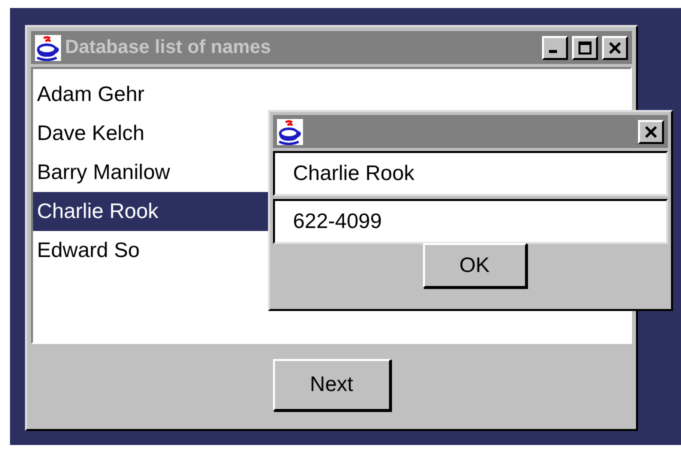  Describe the element at coordinates (331, 384) in the screenshot. I see `next-button: Next` at that location.